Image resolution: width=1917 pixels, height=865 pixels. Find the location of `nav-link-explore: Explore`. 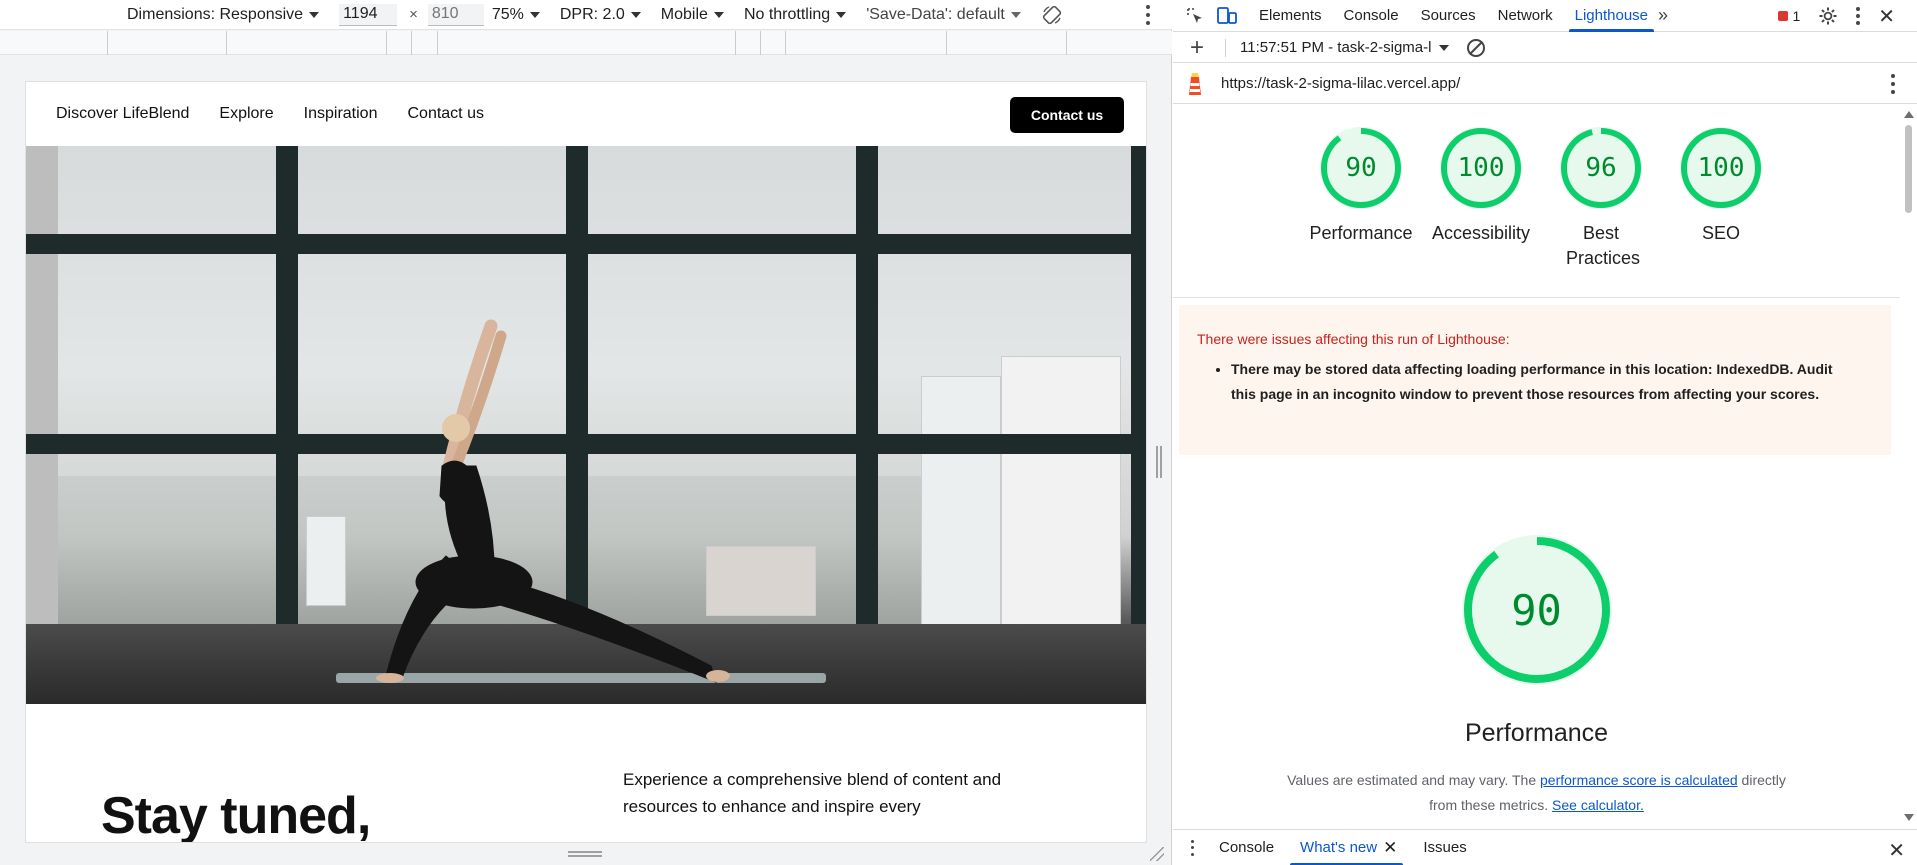

nav-link-explore: Explore is located at coordinates (246, 114).